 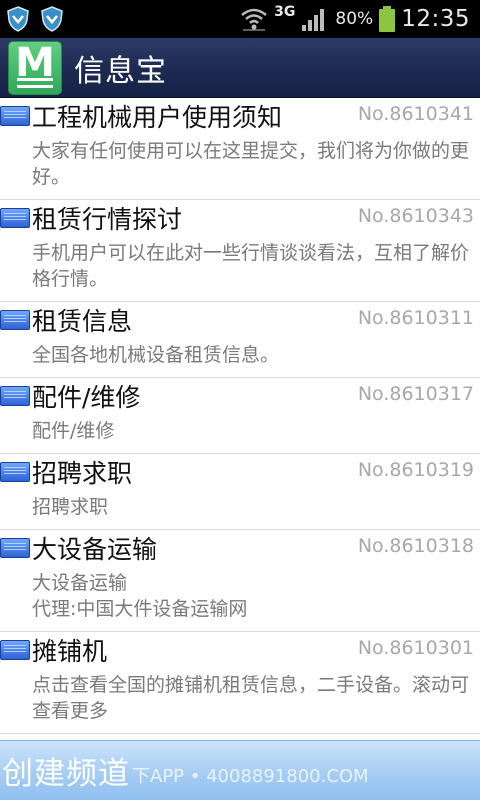 What do you see at coordinates (156, 355) in the screenshot?
I see `channel-description: 全国各地机械设备租赁信息。` at bounding box center [156, 355].